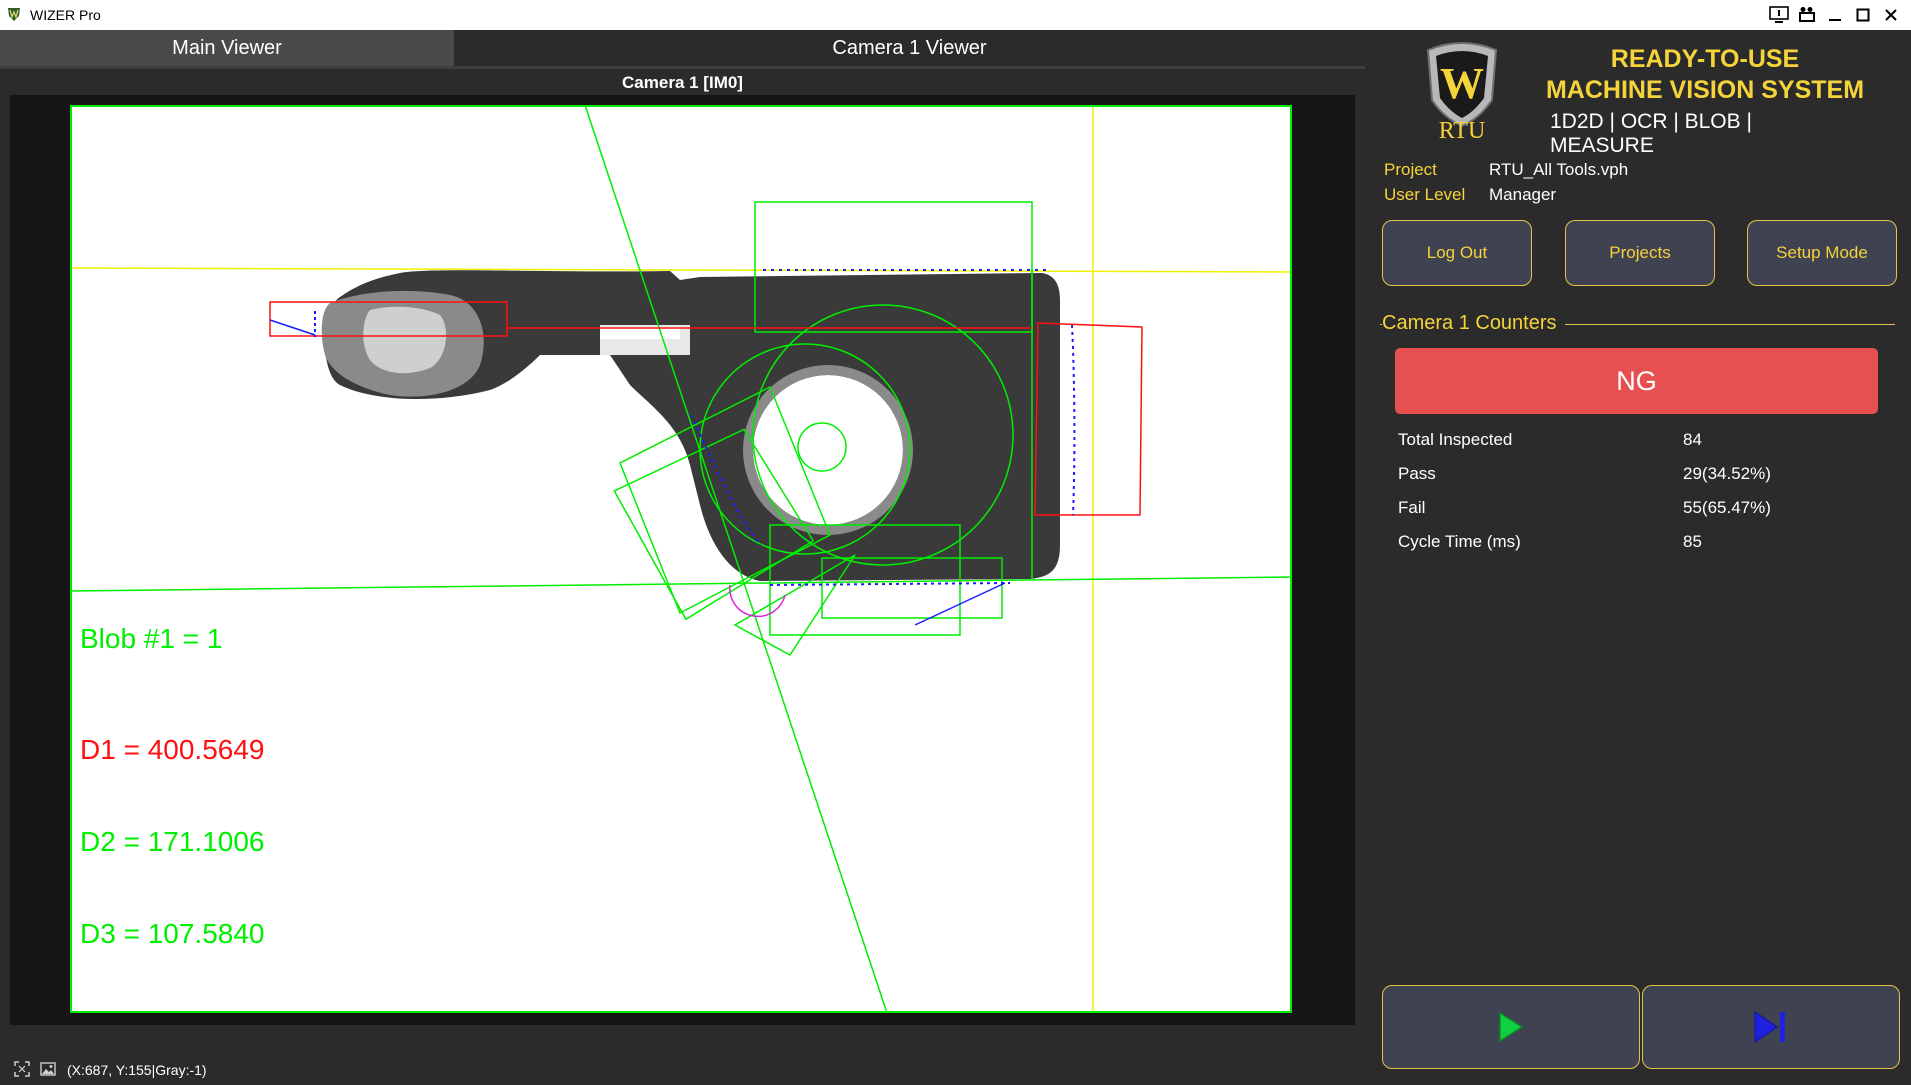 The height and width of the screenshot is (1085, 1911). I want to click on play-icon, so click(1511, 1027).